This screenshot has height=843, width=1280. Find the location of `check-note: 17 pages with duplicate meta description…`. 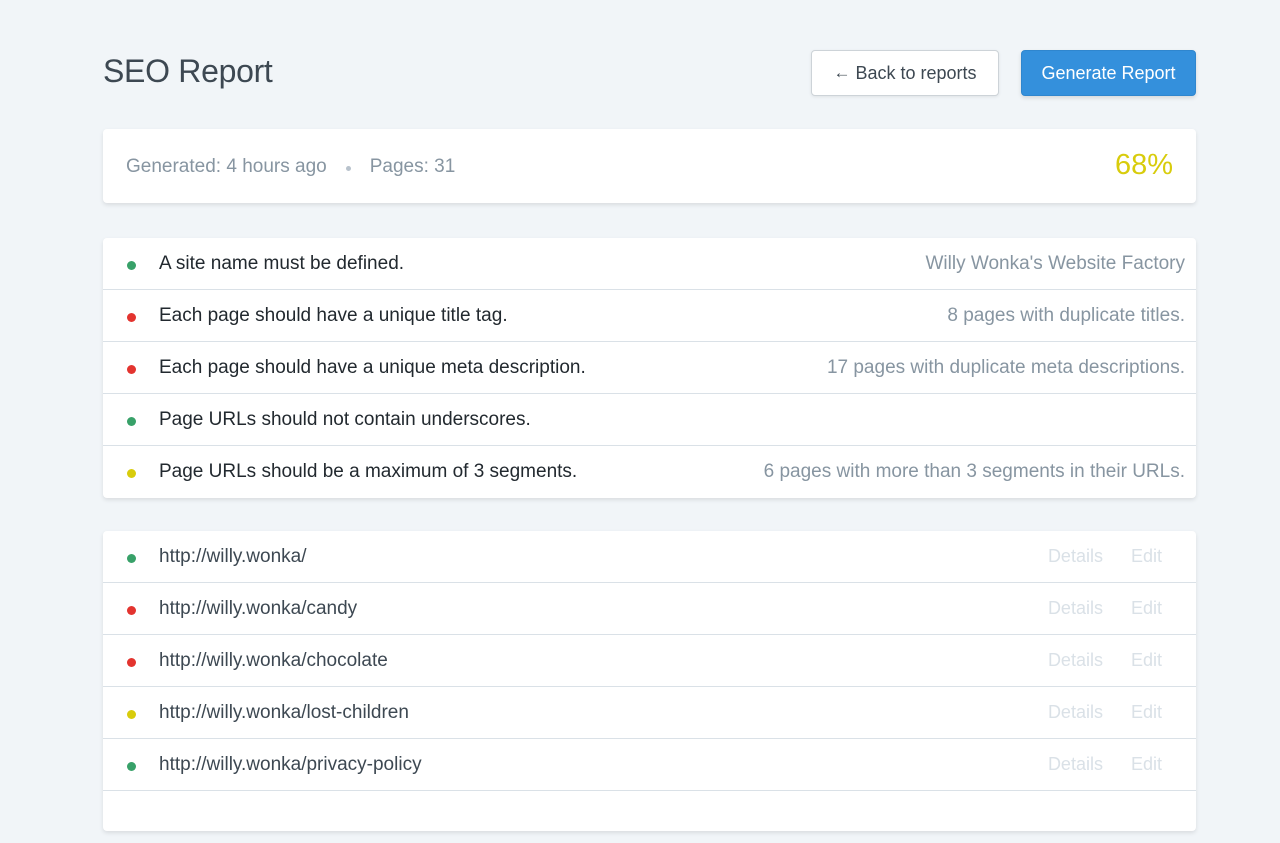

check-note: 17 pages with duplicate meta description… is located at coordinates (1005, 367).